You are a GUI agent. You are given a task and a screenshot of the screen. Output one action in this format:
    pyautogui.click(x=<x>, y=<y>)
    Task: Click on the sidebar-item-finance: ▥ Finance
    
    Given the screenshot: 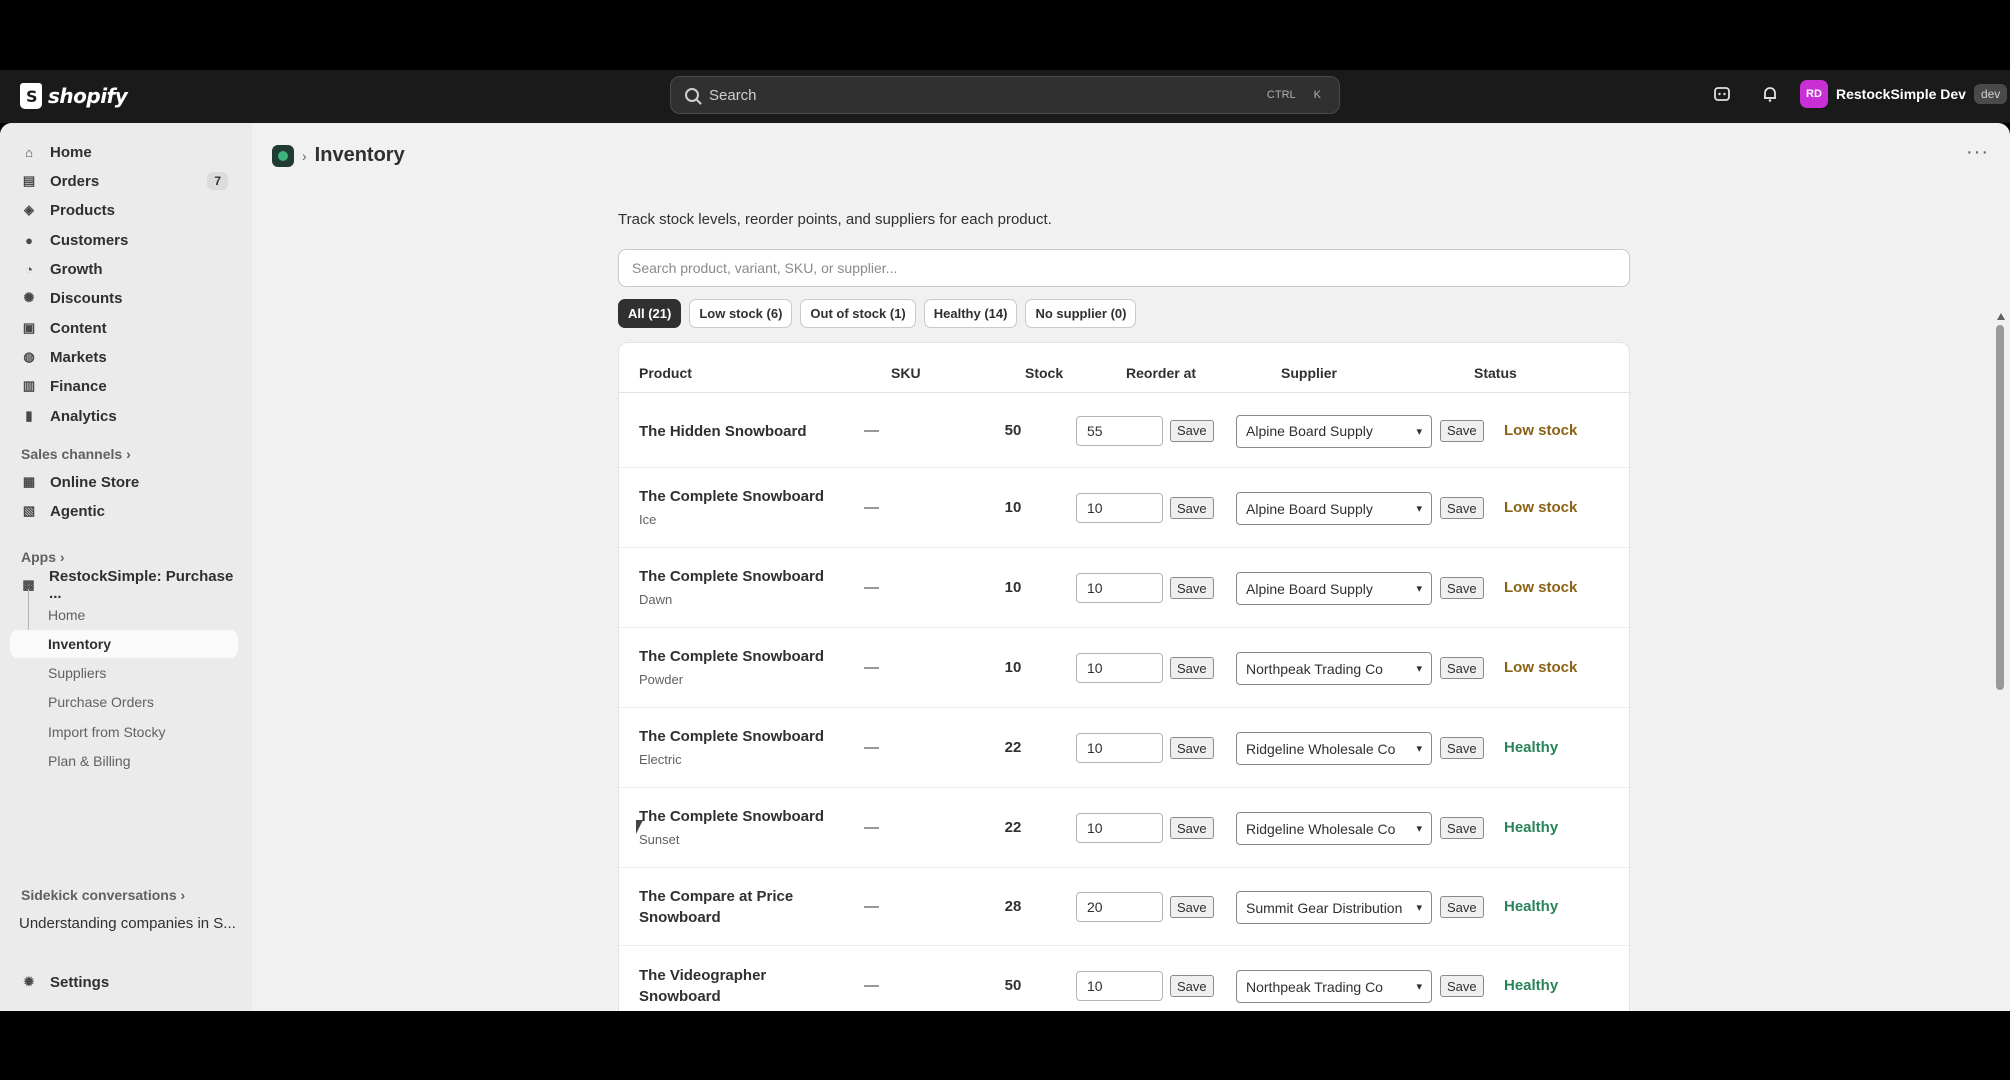 What is the action you would take?
    pyautogui.click(x=124, y=386)
    